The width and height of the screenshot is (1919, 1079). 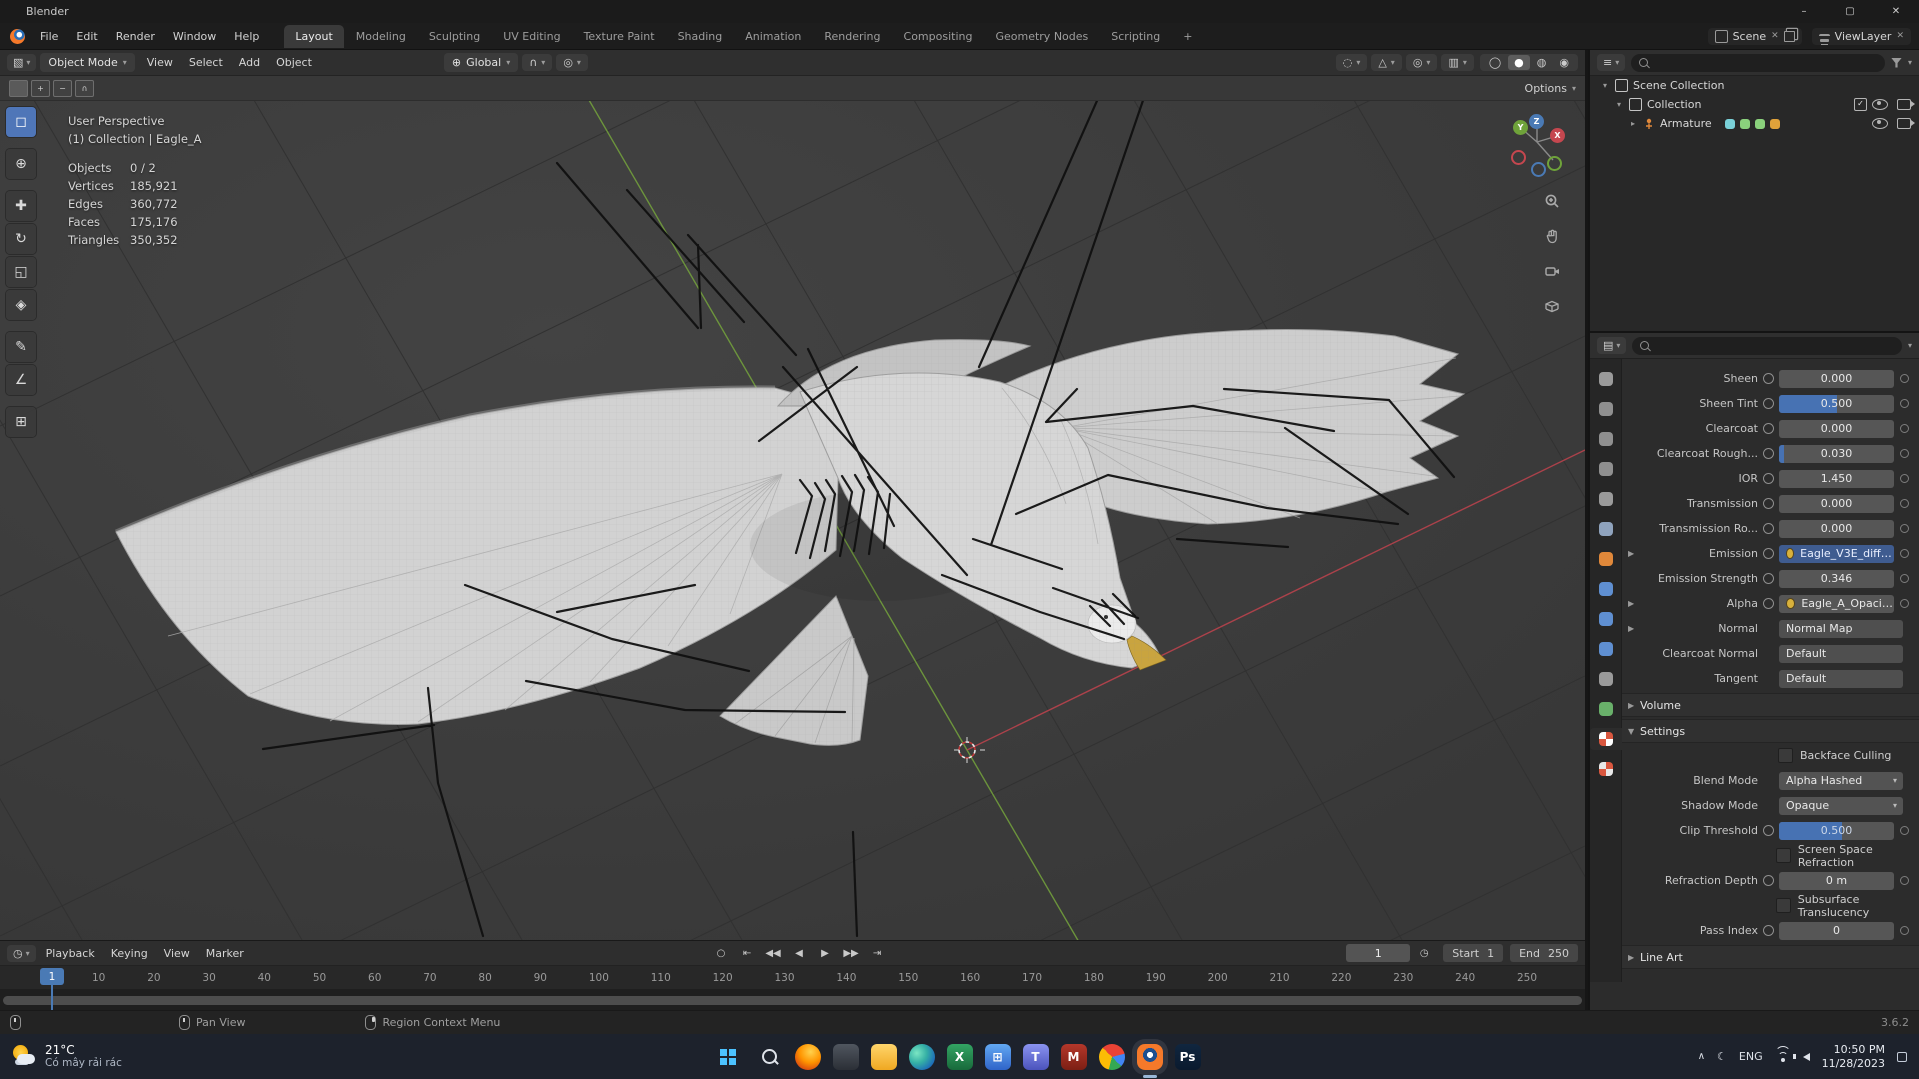 What do you see at coordinates (1841, 805) in the screenshot?
I see `property-field: Opaque ▾` at bounding box center [1841, 805].